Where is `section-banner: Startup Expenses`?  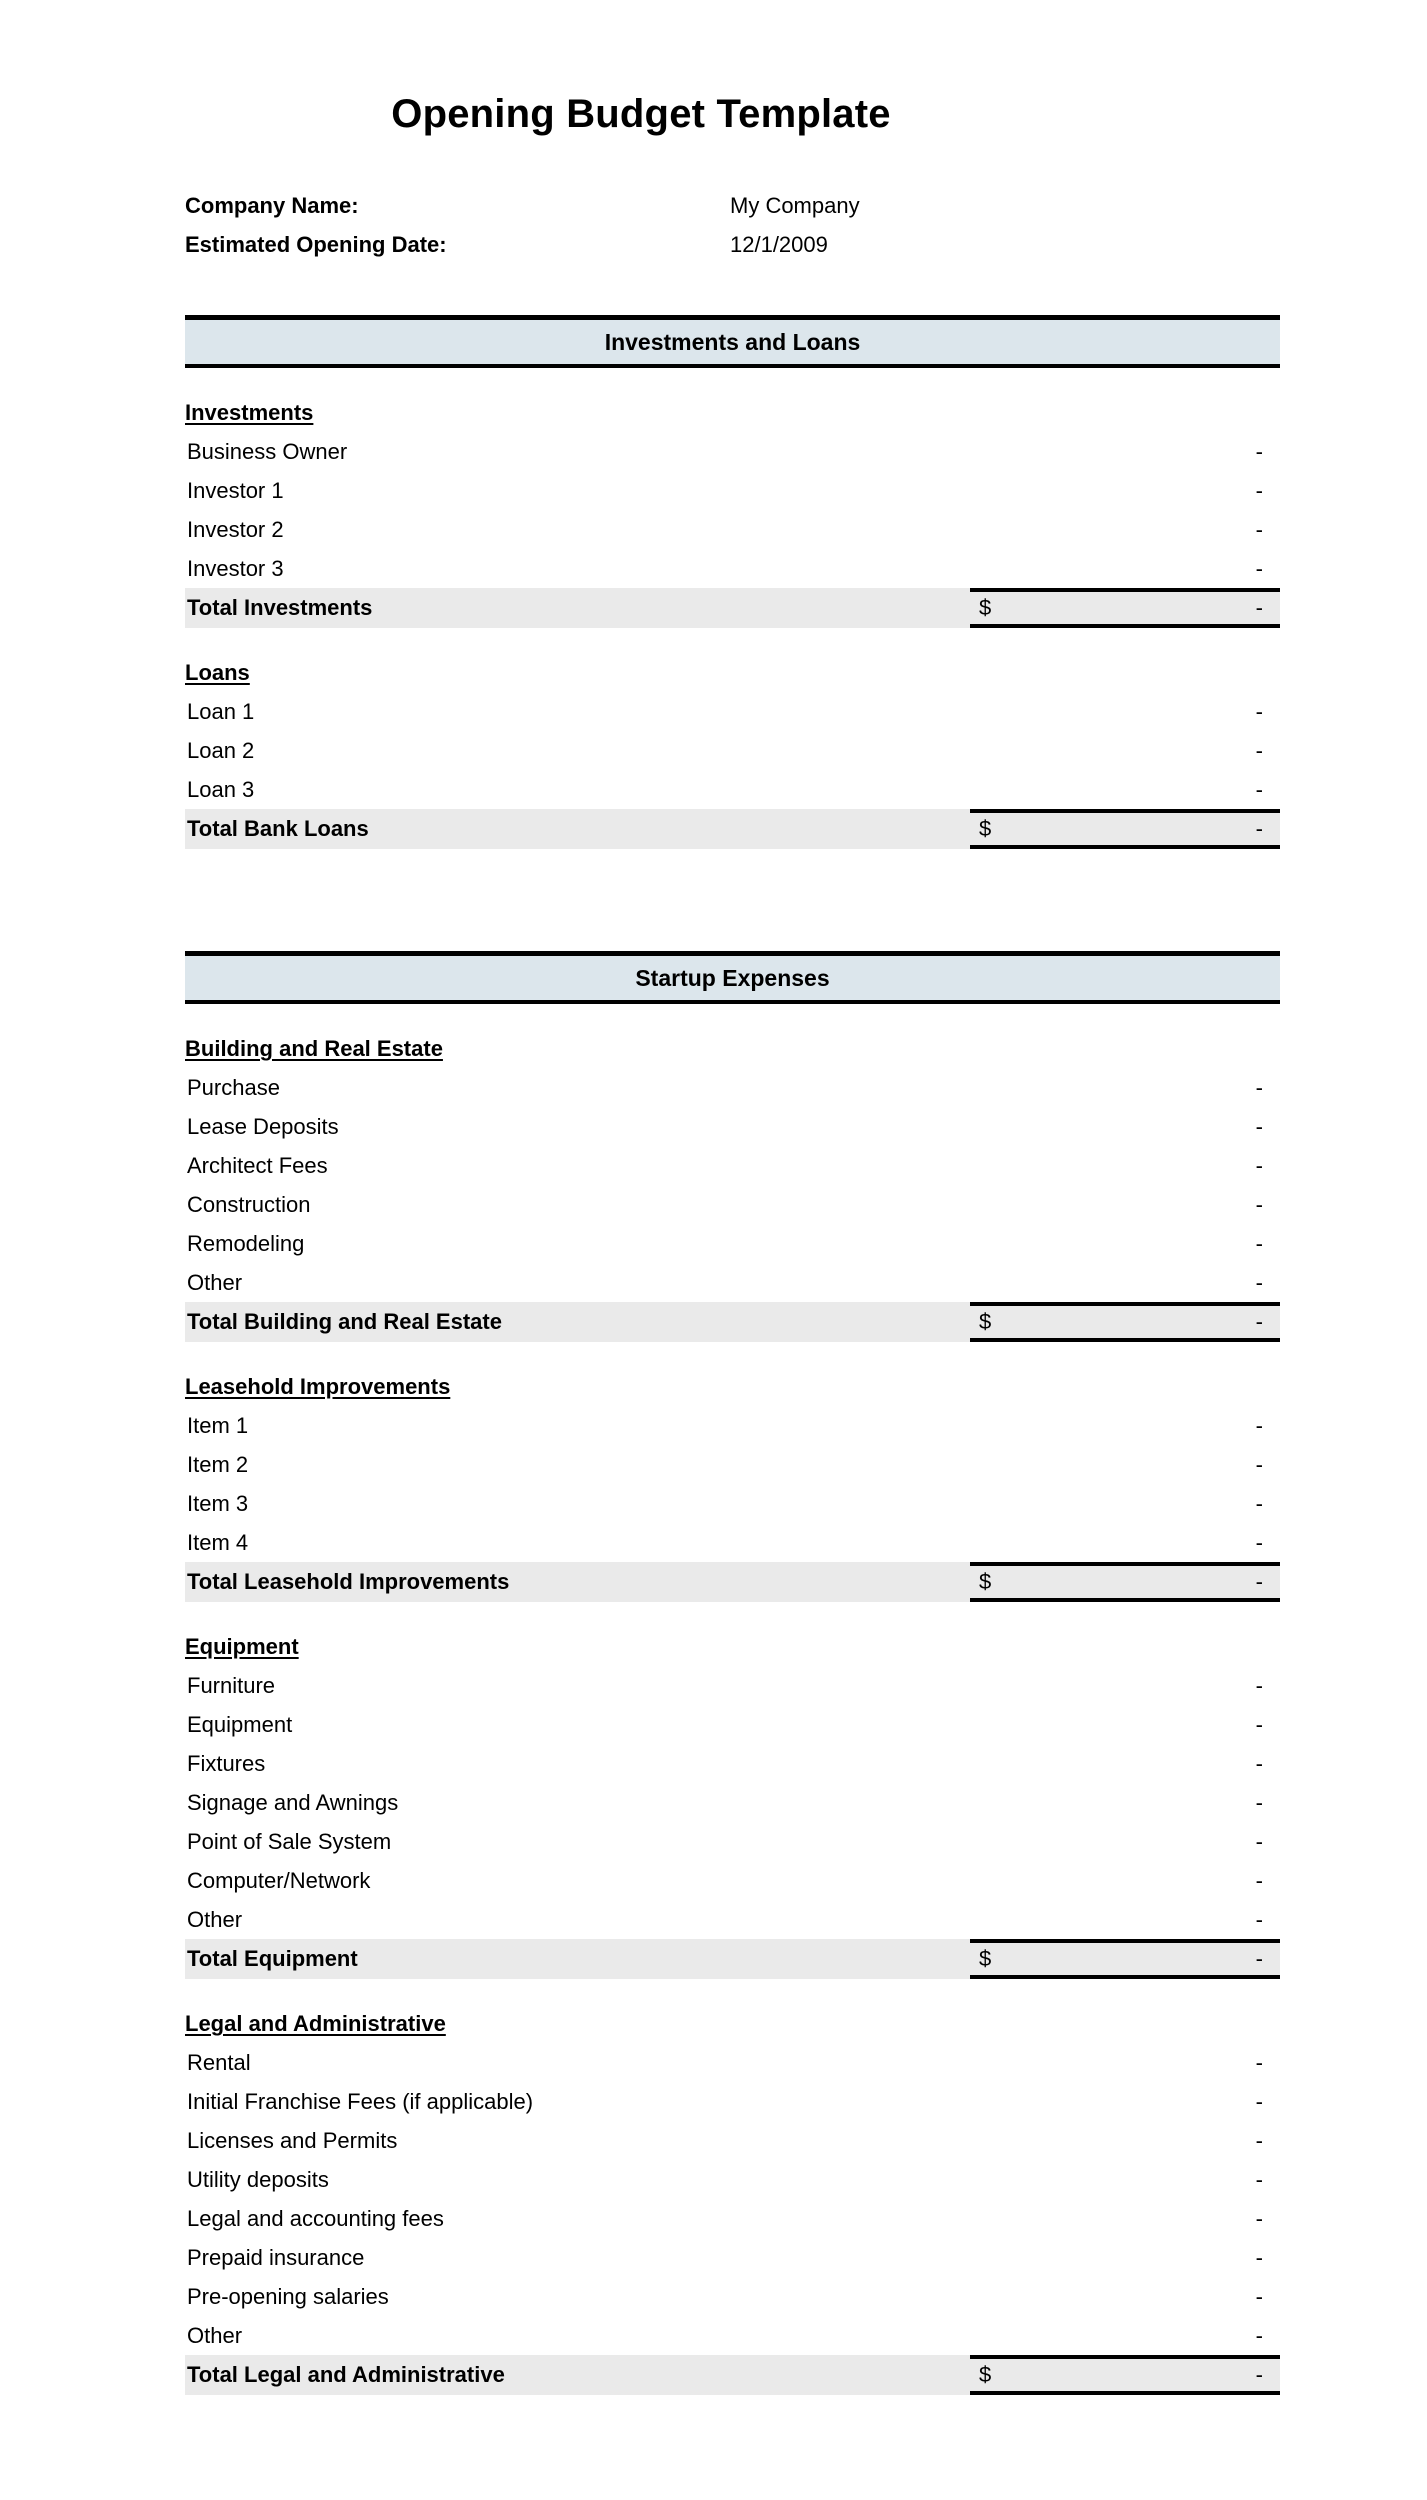
section-banner: Startup Expenses is located at coordinates (732, 977).